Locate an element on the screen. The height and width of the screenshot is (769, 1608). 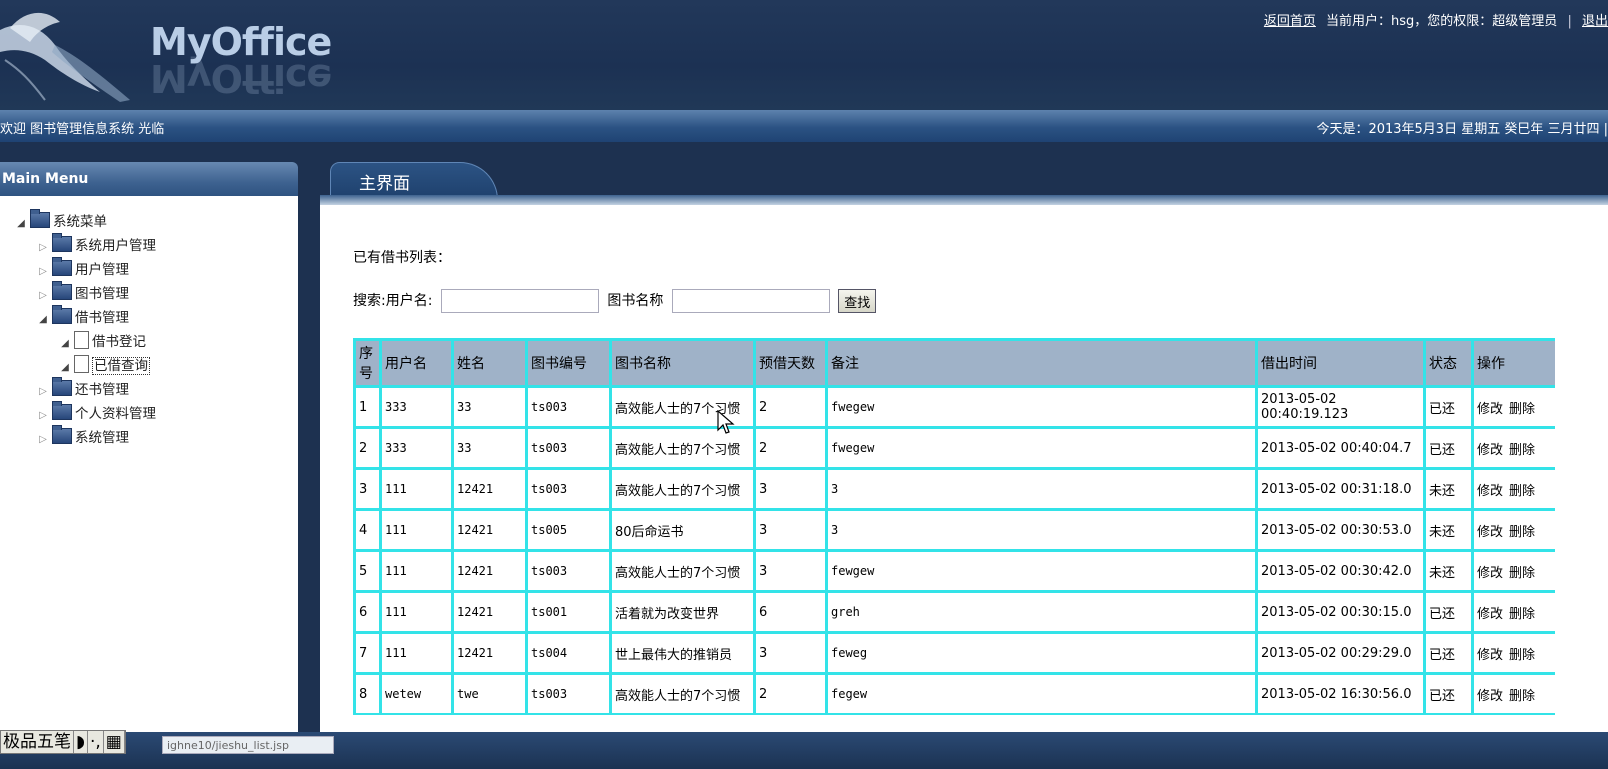
ime-toolbar: 极品五笔 ◗ ·, ▦ is located at coordinates (63, 742).